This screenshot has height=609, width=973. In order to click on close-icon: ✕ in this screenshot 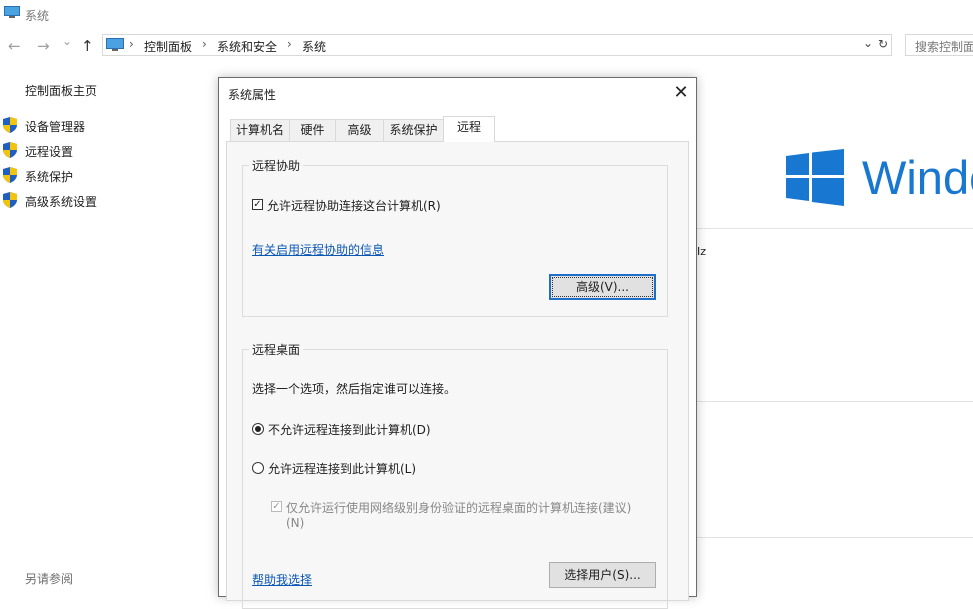, I will do `click(681, 93)`.